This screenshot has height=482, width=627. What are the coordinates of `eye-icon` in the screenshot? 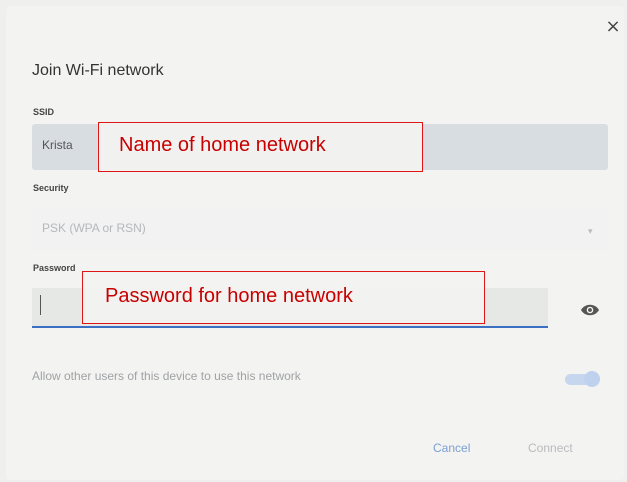 It's located at (590, 310).